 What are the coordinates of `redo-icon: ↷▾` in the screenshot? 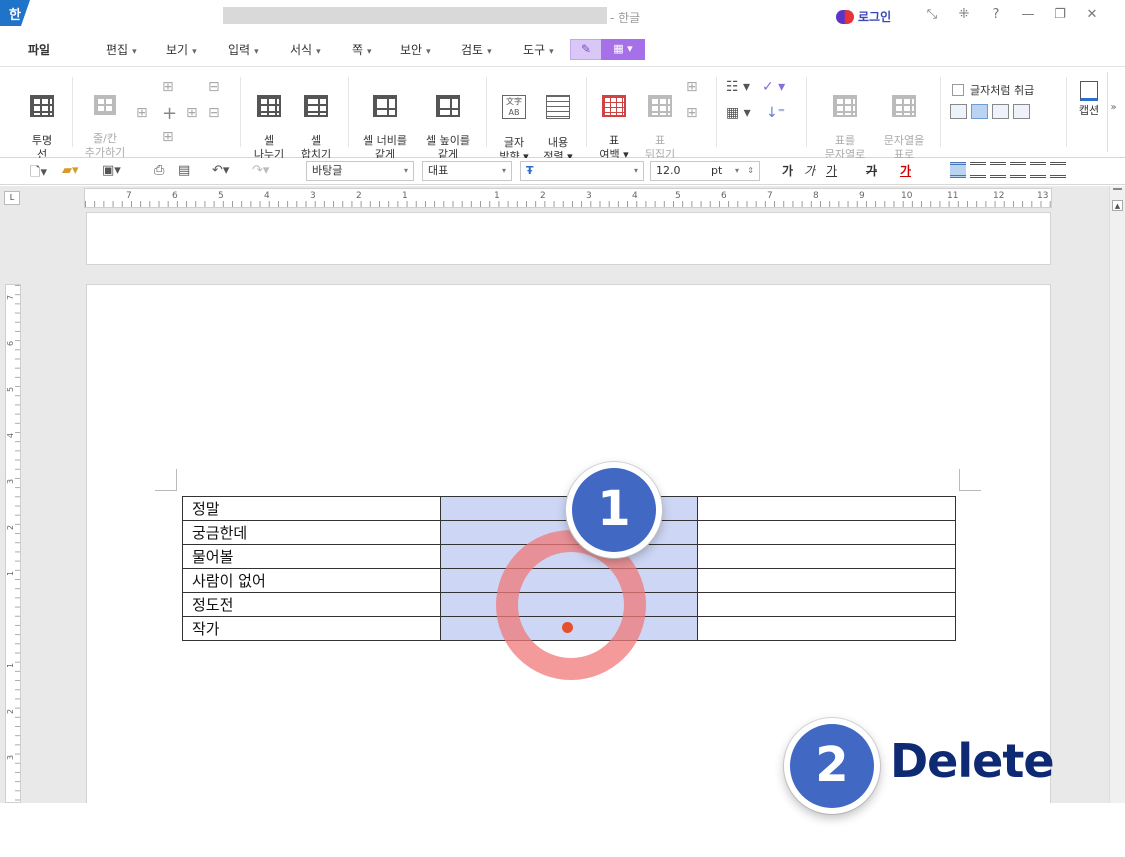 It's located at (260, 170).